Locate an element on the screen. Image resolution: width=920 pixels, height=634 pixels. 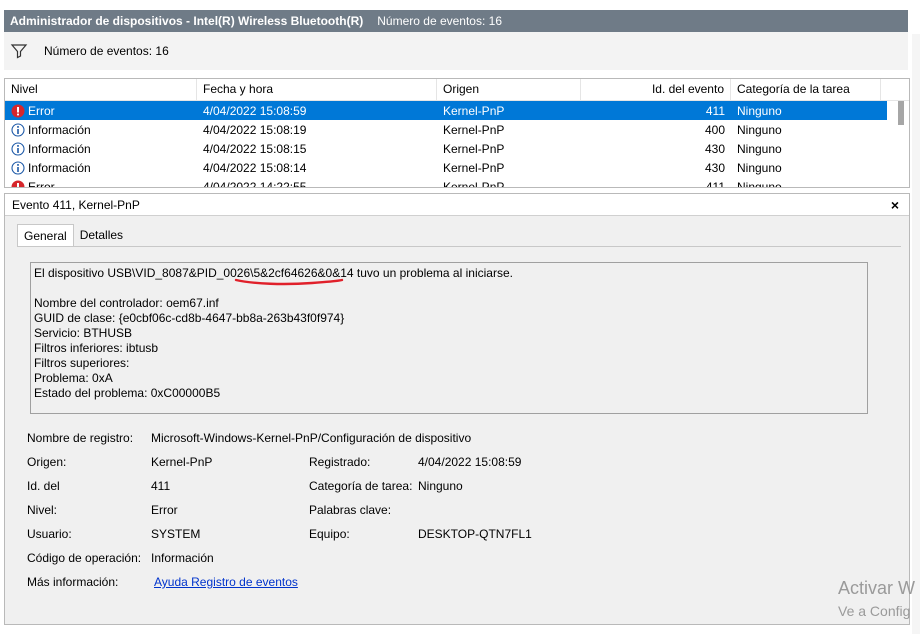
prop-label: Palabras clave: is located at coordinates (350, 510).